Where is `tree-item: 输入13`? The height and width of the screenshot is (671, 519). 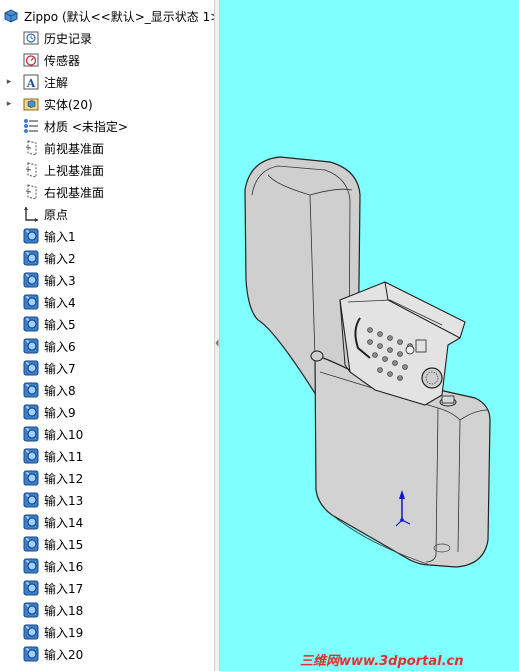 tree-item: 输入13 is located at coordinates (107, 500).